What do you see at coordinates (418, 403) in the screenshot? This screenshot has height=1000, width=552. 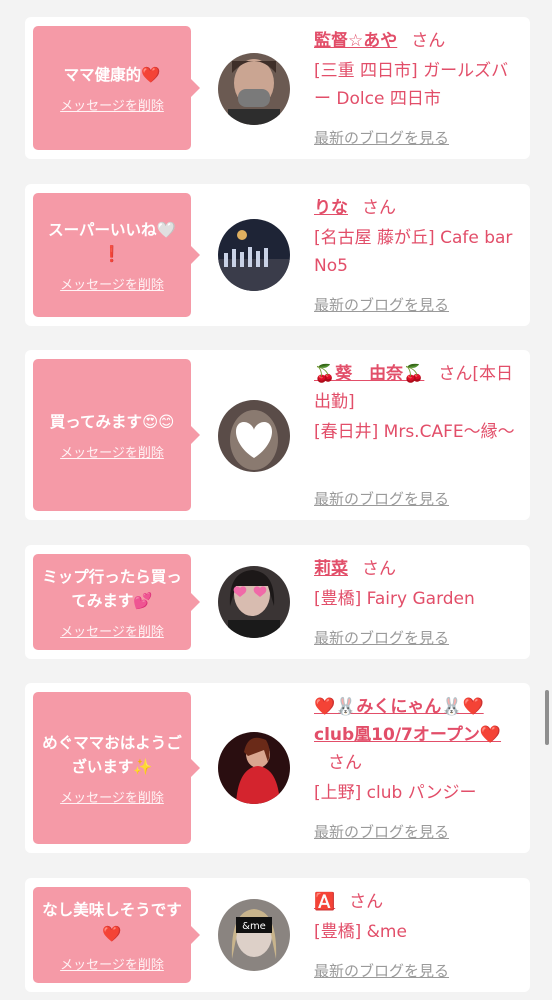 I see `cast-info: 🍒葵 由奈🍒 さん[本日出勤] [春日井] Mrs.CAFE〜縁〜` at bounding box center [418, 403].